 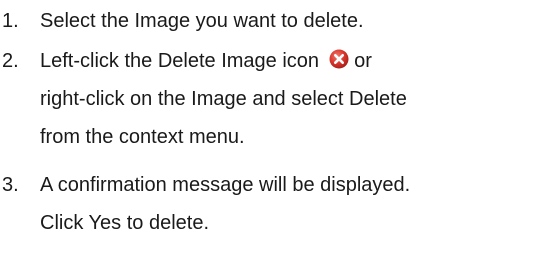 I want to click on step-text: Select the Image you want to delete., so click(x=296, y=21).